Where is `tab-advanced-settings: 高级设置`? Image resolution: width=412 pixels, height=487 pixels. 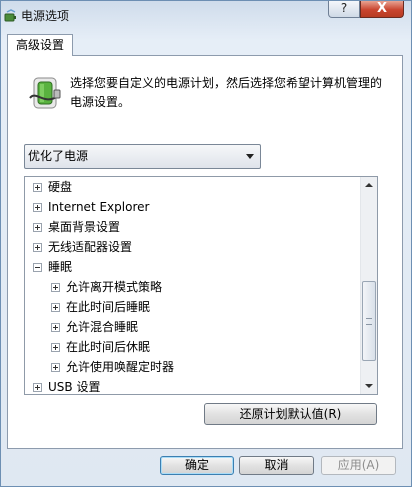
tab-advanced-settings: 高级设置 is located at coordinates (40, 45).